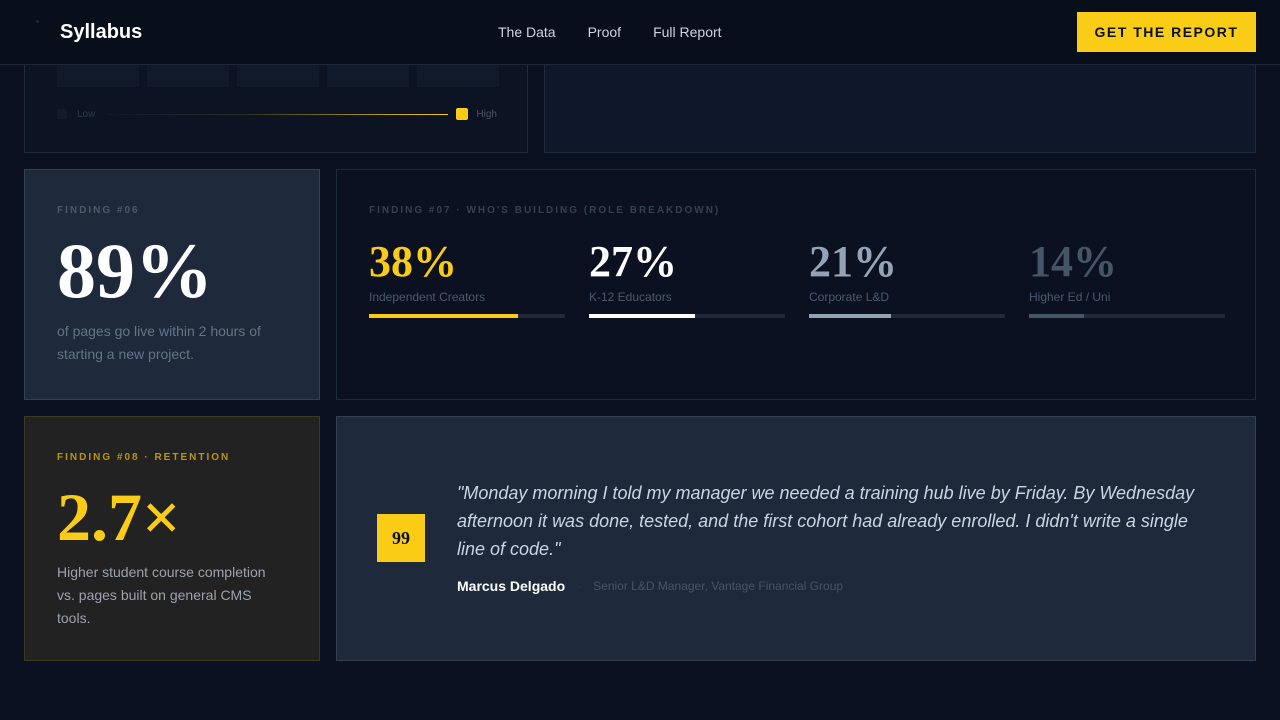 The width and height of the screenshot is (1280, 720). Describe the element at coordinates (687, 32) in the screenshot. I see `nav-link-full-report: Full Report` at that location.